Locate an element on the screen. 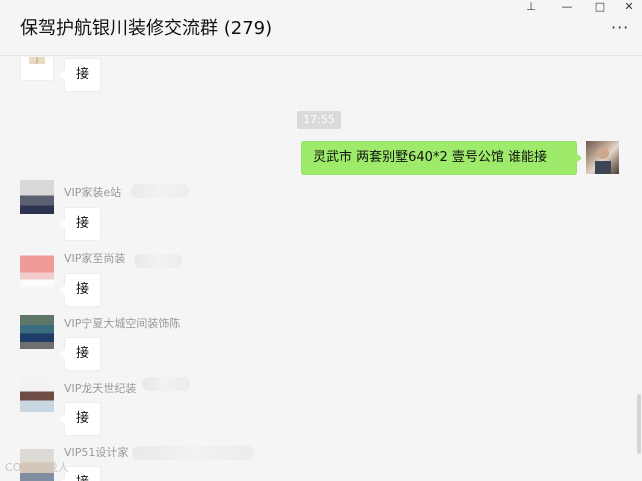 Image resolution: width=642 pixels, height=481 pixels. svg-text: J is located at coordinates (36, 60).